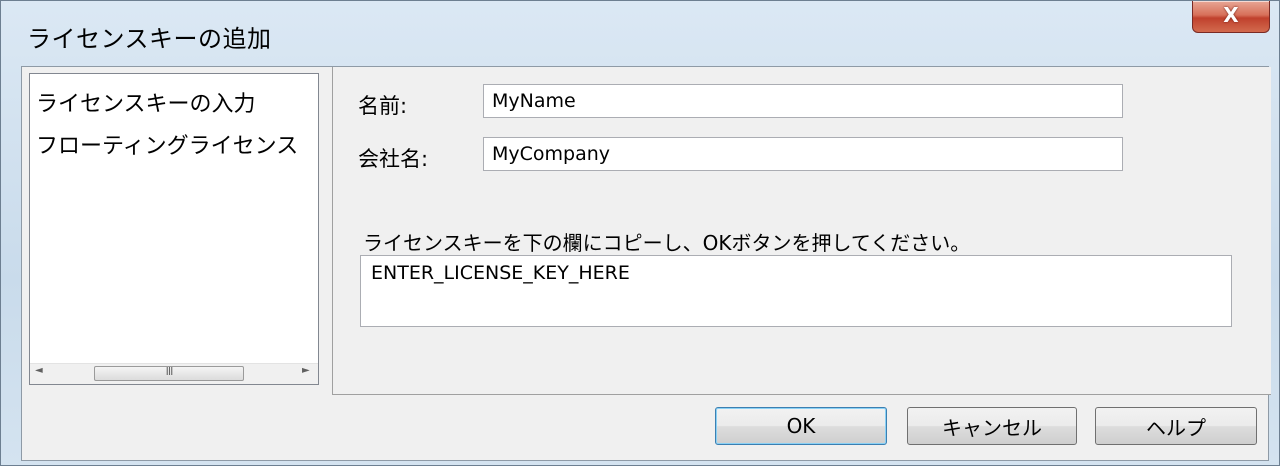 This screenshot has width=1280, height=466. What do you see at coordinates (803, 154) in the screenshot?
I see `company-field` at bounding box center [803, 154].